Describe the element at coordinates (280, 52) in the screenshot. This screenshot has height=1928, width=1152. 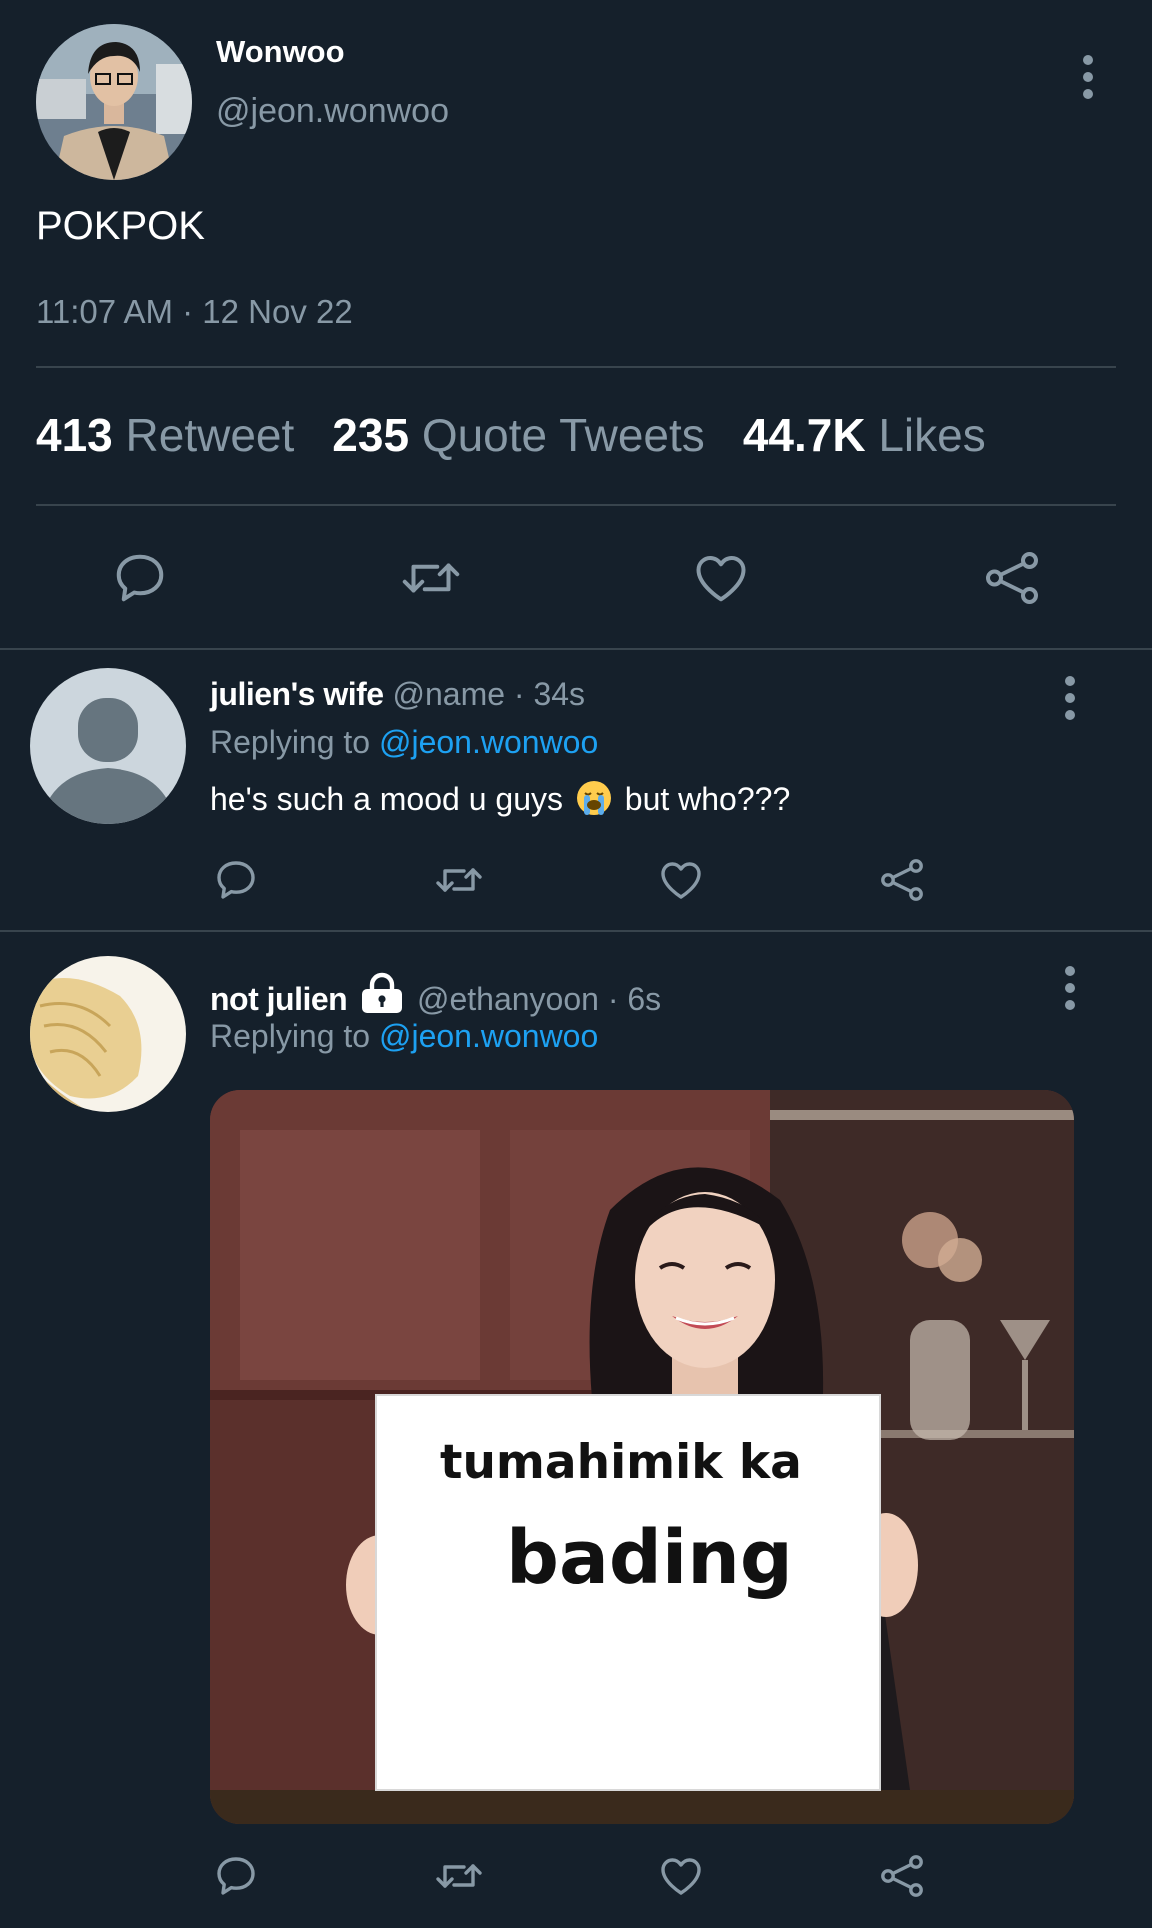
I see `display-name: Wonwoo` at that location.